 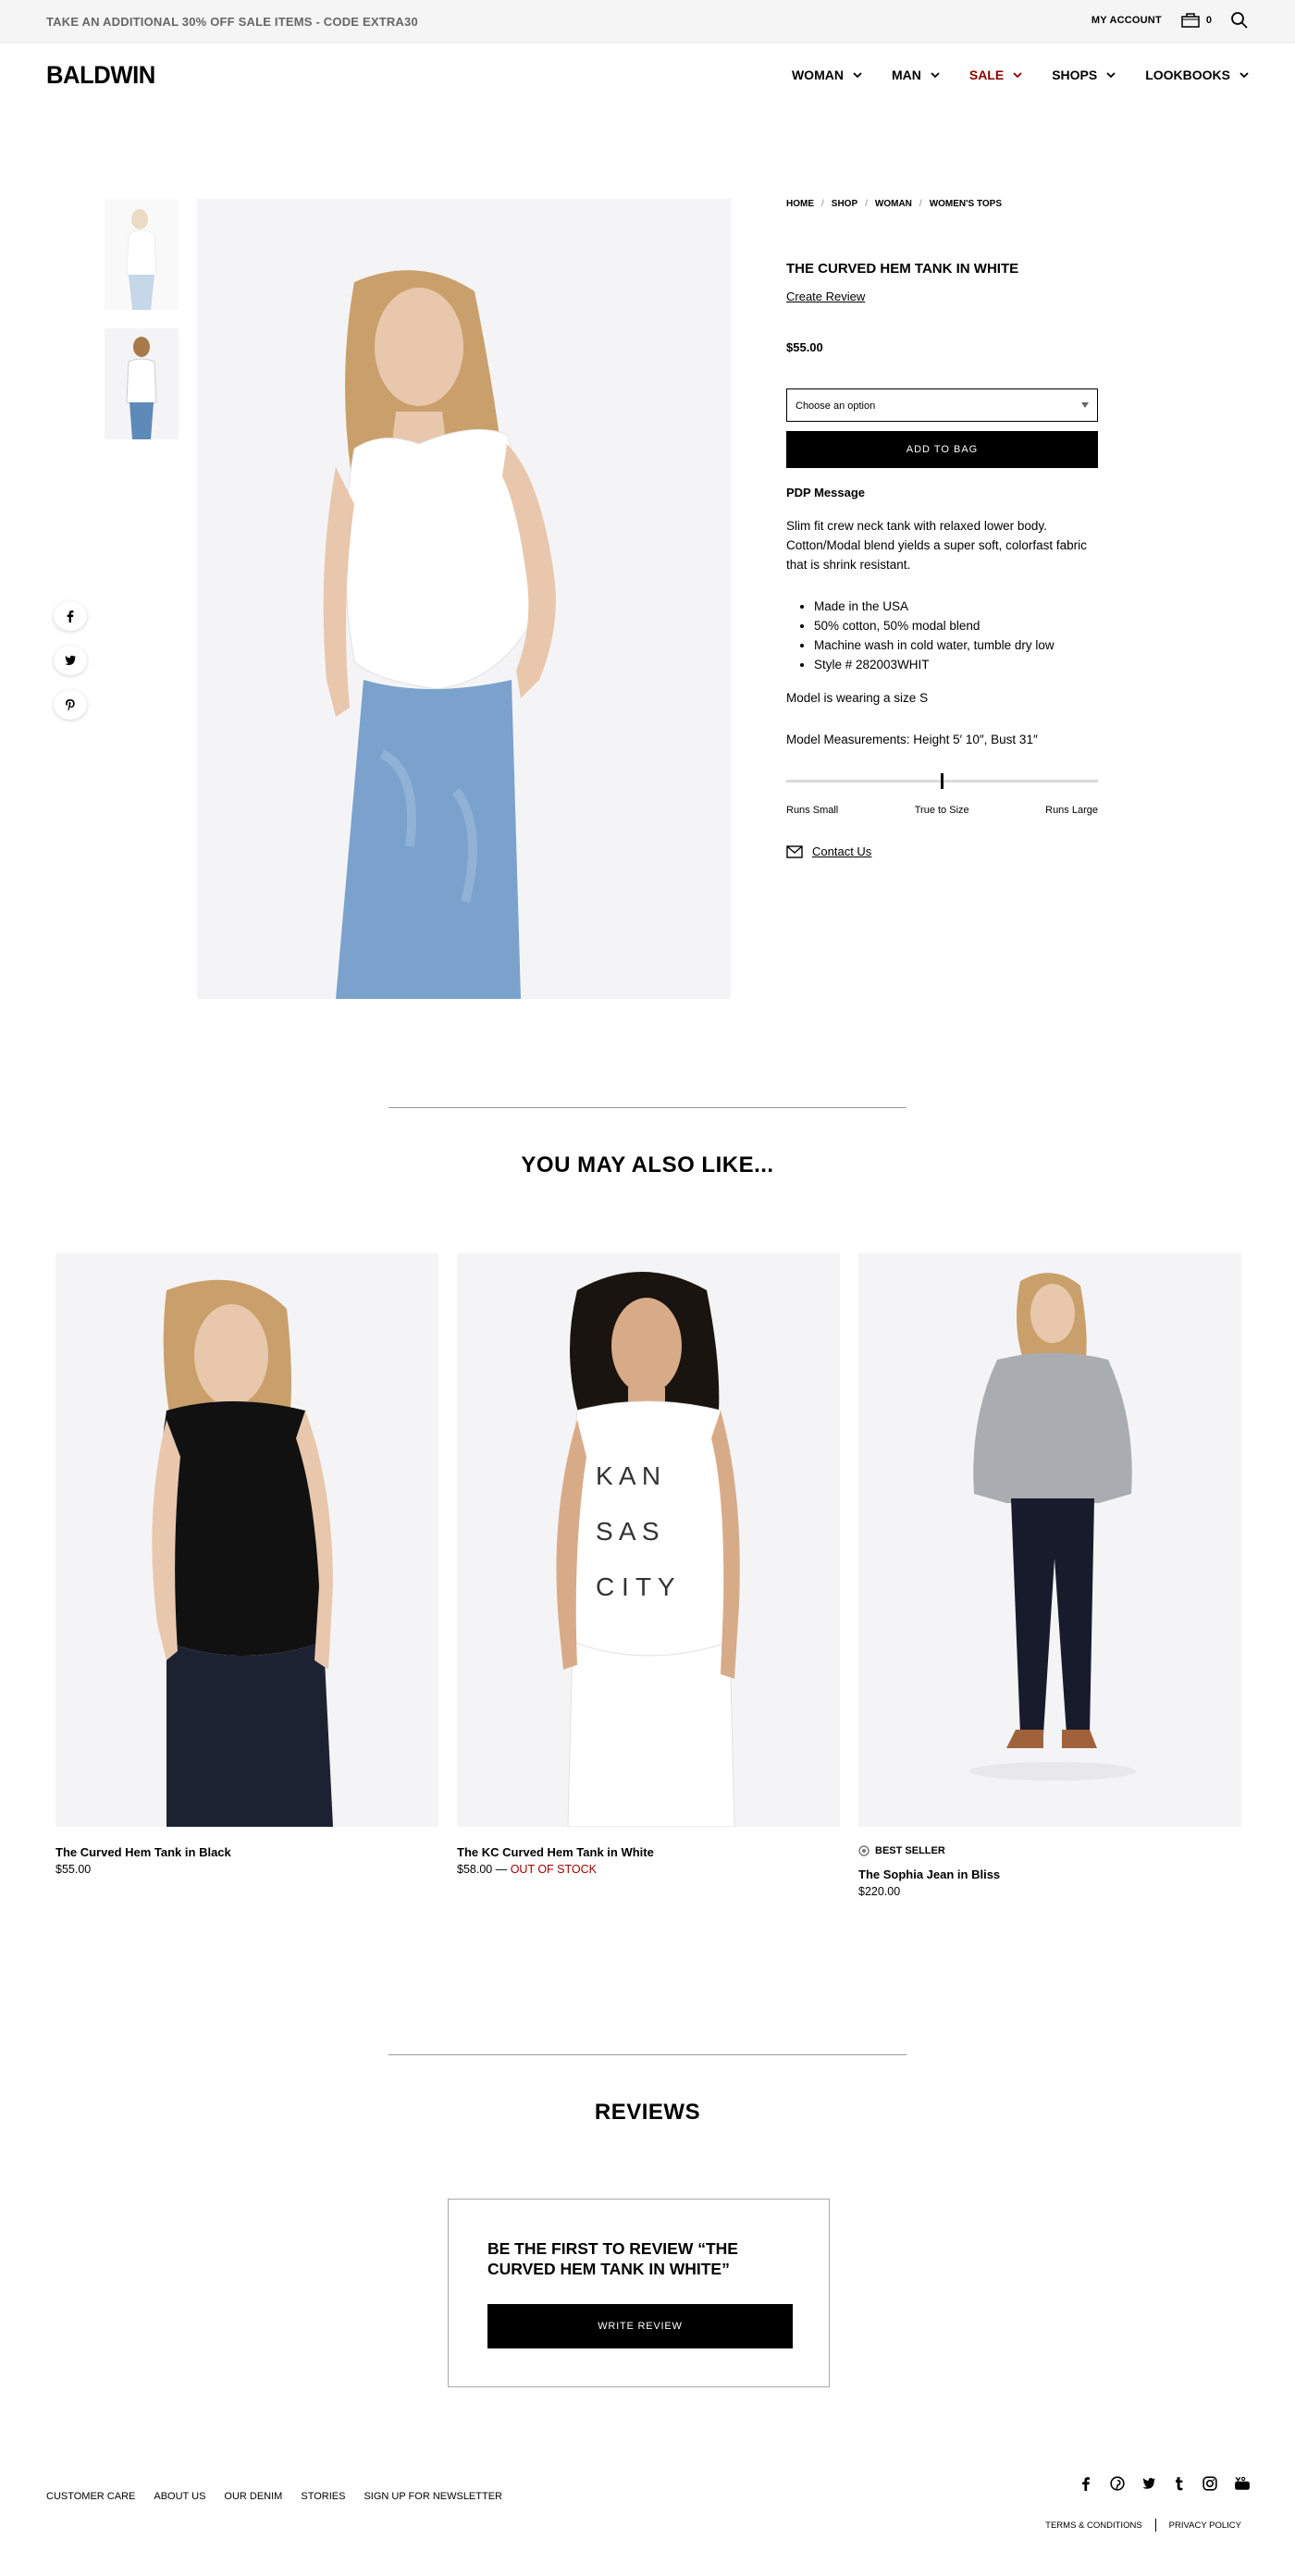 I want to click on breadcrumb-home: HOME, so click(x=800, y=204).